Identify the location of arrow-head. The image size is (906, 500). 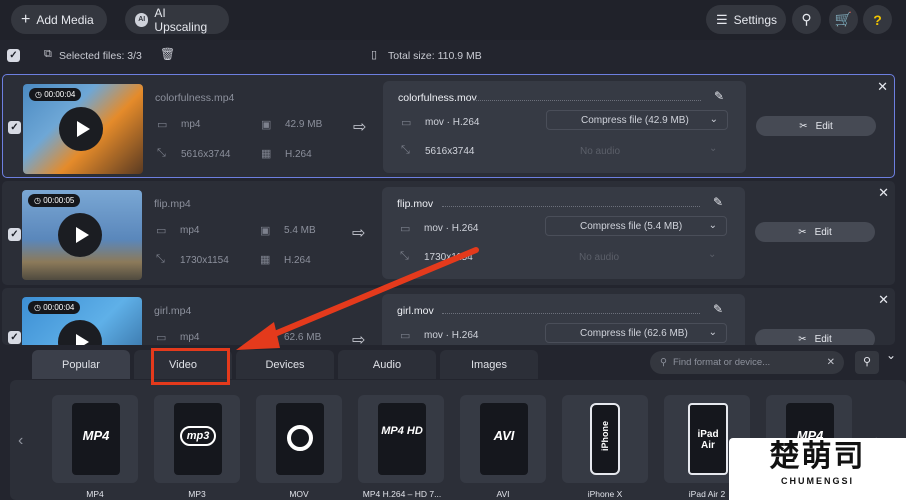
(258, 336).